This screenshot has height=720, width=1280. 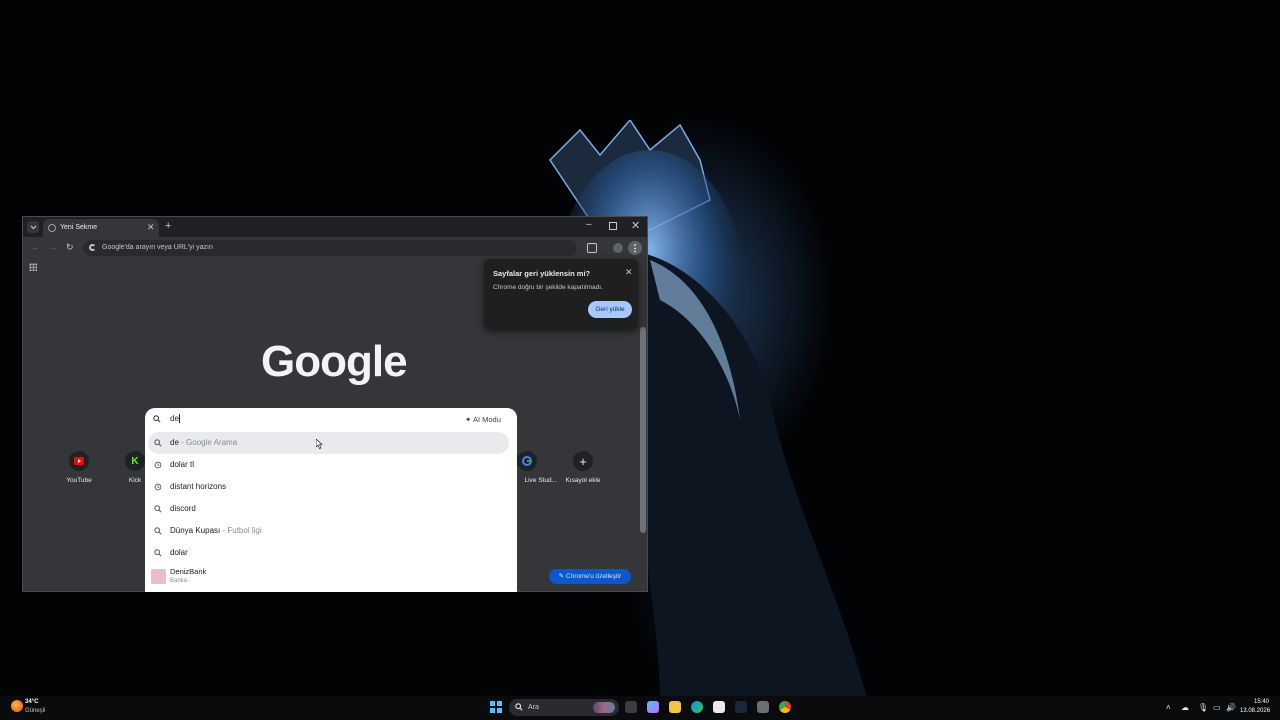 I want to click on suggestion-text: dolar, so click(x=179, y=552).